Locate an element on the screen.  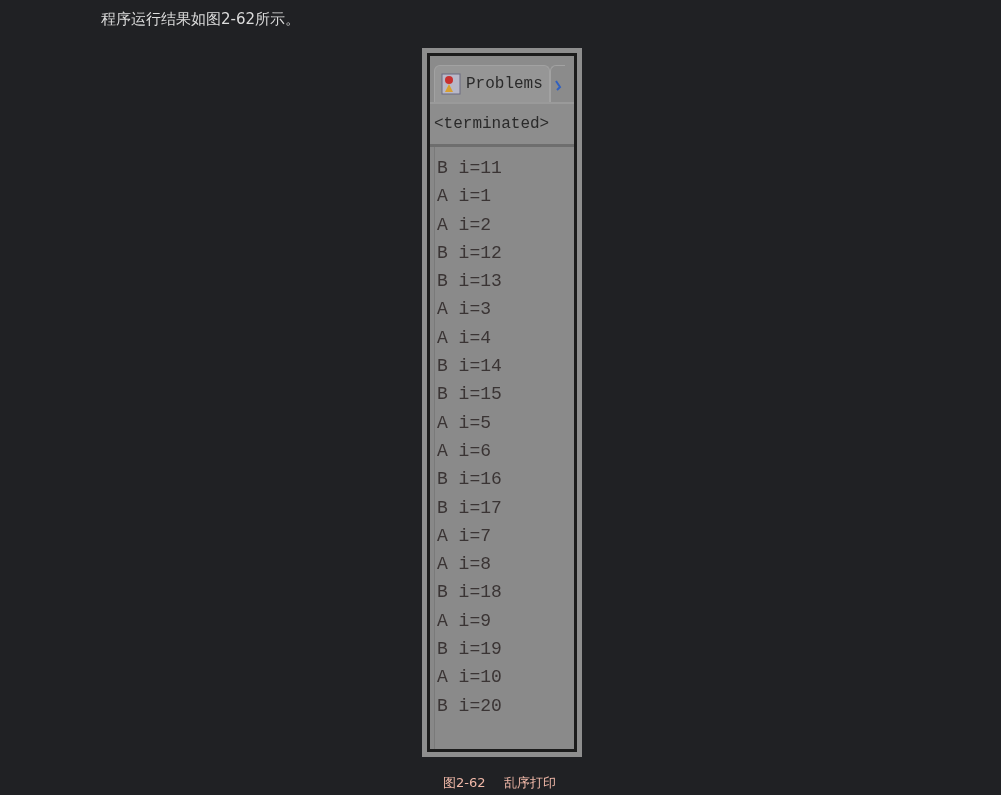
paragraph: 程序运行结果如图2-62所示。 is located at coordinates (201, 19).